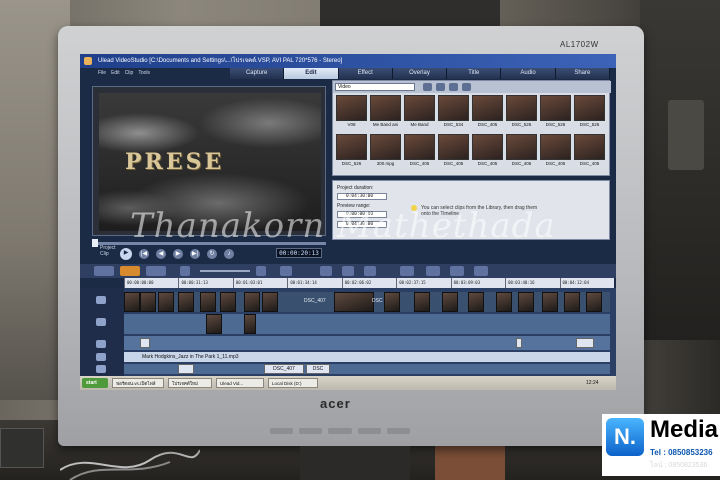  Describe the element at coordinates (102, 73) in the screenshot. I see `menu-file: File` at that location.